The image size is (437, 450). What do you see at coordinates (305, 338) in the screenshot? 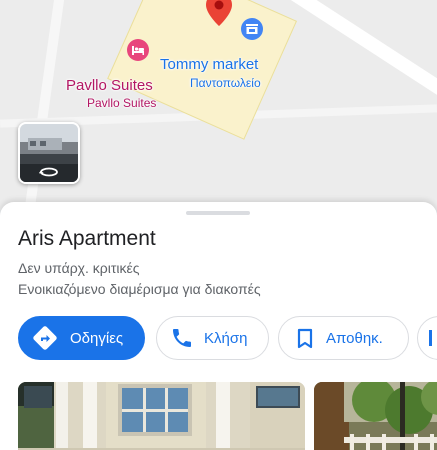
I see `bookmark-icon` at bounding box center [305, 338].